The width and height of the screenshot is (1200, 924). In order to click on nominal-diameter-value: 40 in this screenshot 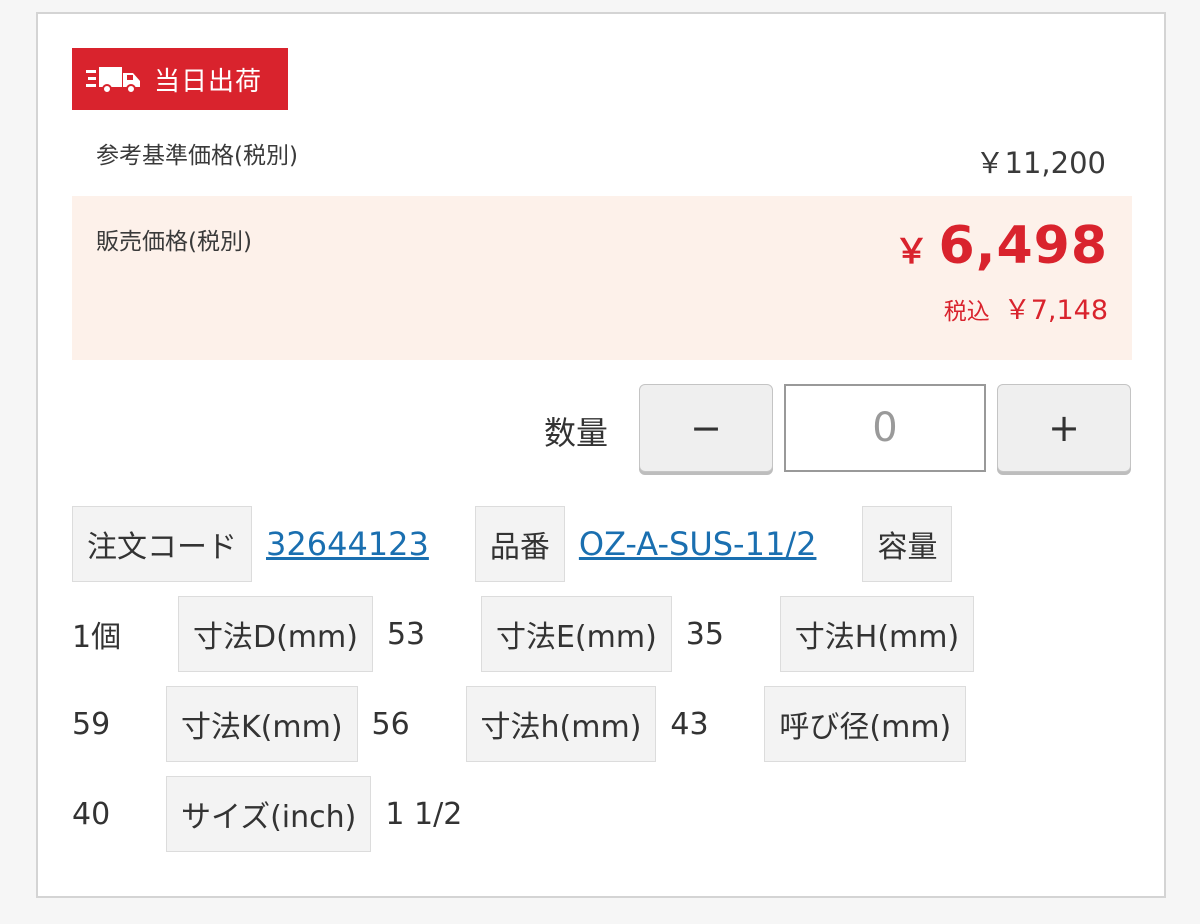, I will do `click(91, 814)`.